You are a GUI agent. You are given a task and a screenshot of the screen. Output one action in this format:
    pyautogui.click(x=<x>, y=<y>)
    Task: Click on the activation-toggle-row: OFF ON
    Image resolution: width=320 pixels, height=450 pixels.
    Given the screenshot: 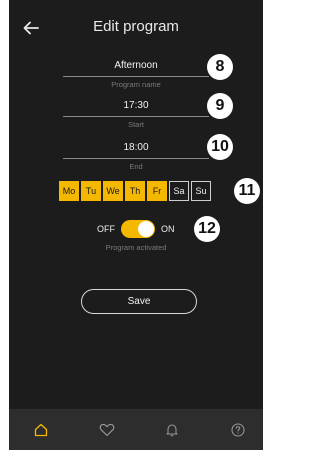 What is the action you would take?
    pyautogui.click(x=136, y=229)
    